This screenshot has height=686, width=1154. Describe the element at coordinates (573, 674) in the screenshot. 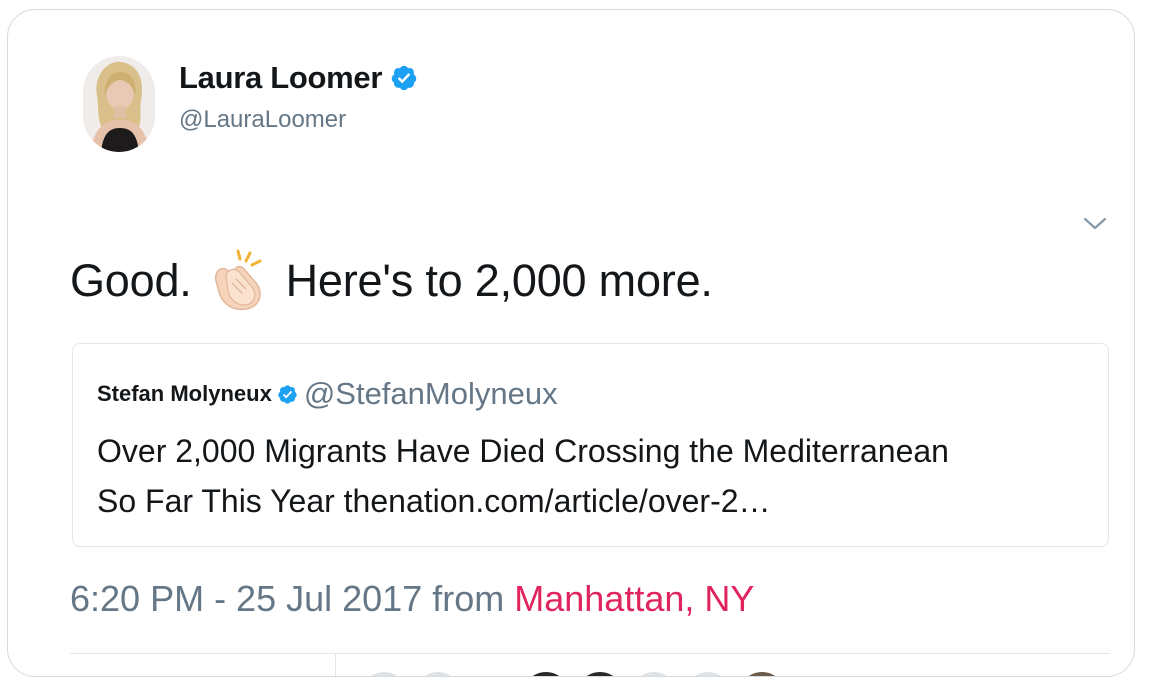

I see `liker-avatars` at that location.